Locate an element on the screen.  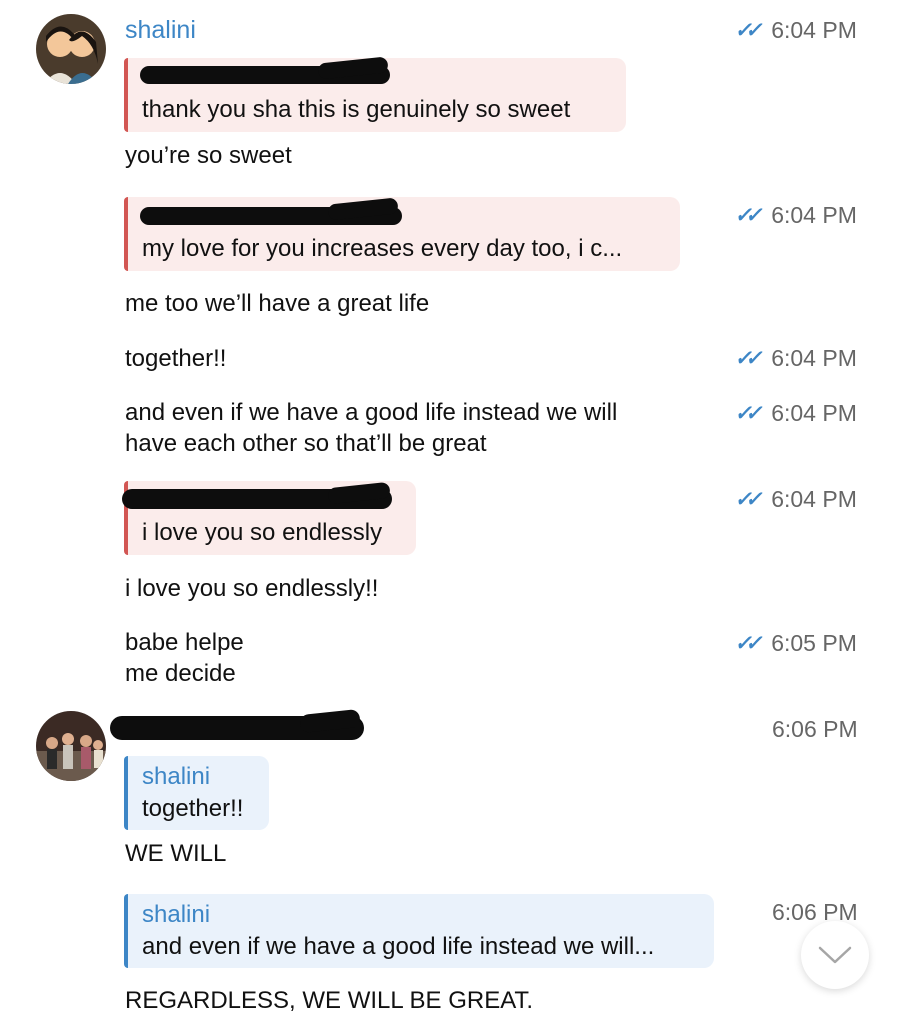
time-label: 6:05 PM is located at coordinates (814, 643).